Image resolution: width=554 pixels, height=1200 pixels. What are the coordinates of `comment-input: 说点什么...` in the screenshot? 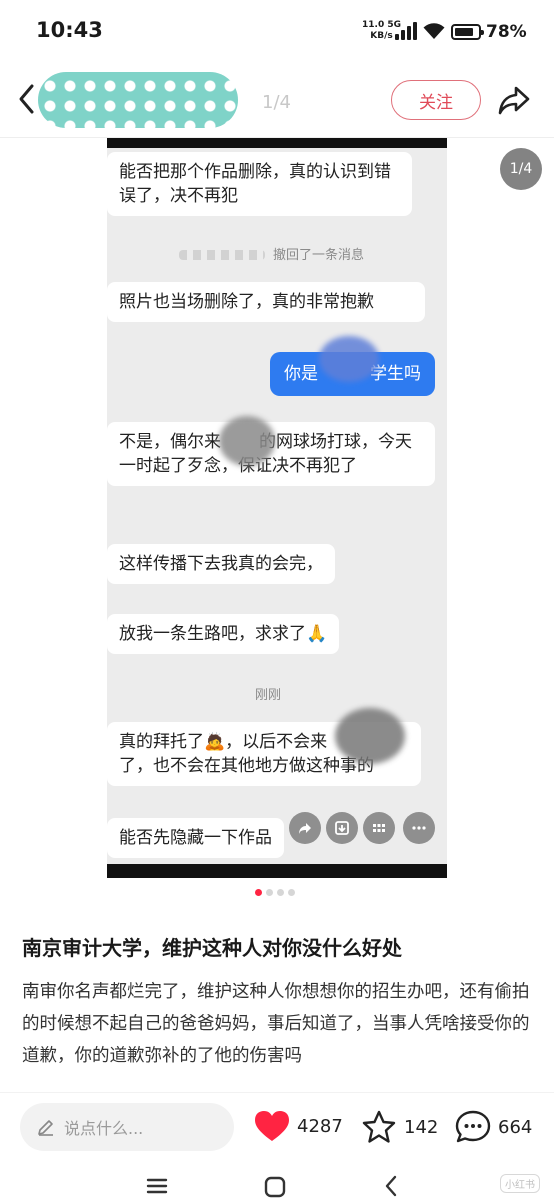 It's located at (127, 1127).